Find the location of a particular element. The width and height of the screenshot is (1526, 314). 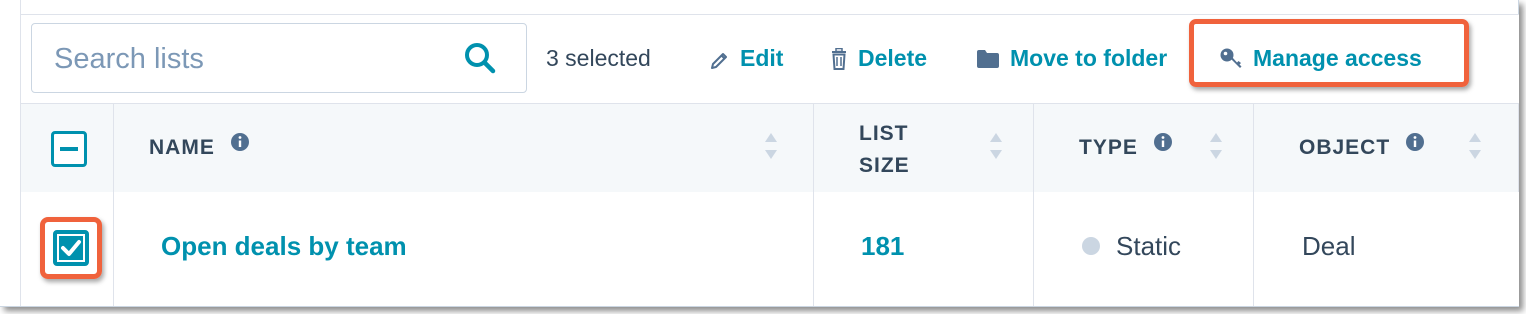

pencil-icon is located at coordinates (720, 59).